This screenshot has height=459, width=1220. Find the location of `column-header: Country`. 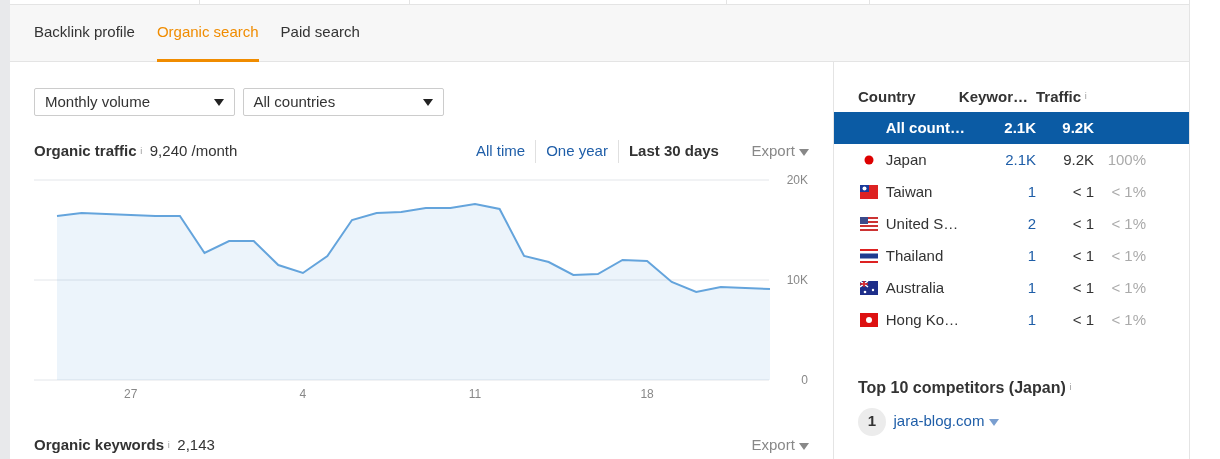

column-header: Country is located at coordinates (887, 96).